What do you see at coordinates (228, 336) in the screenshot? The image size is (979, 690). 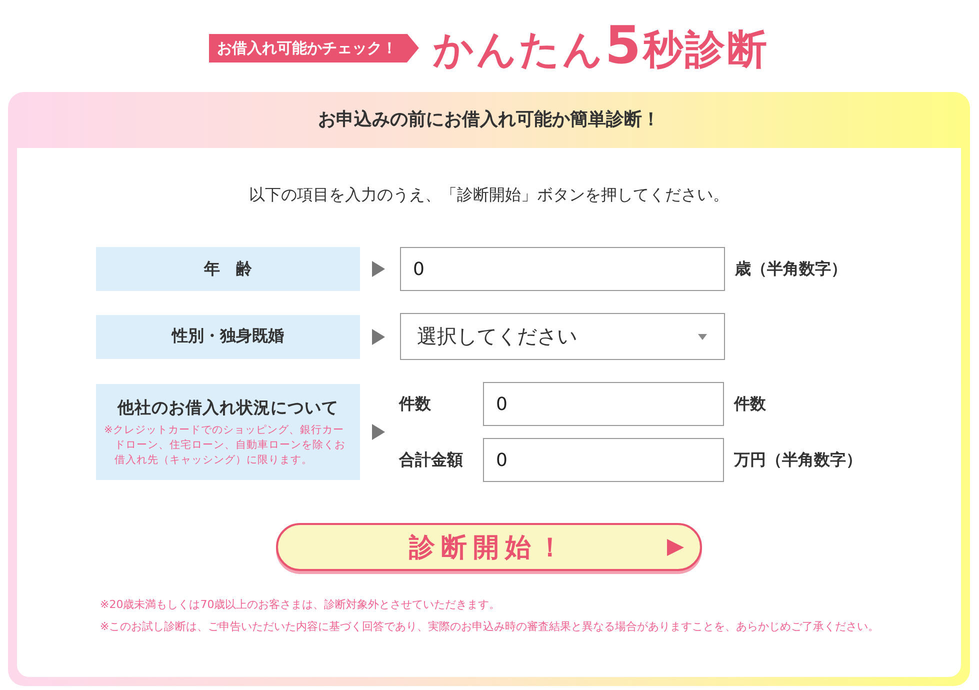 I see `field-label: 性別・独身既婚` at bounding box center [228, 336].